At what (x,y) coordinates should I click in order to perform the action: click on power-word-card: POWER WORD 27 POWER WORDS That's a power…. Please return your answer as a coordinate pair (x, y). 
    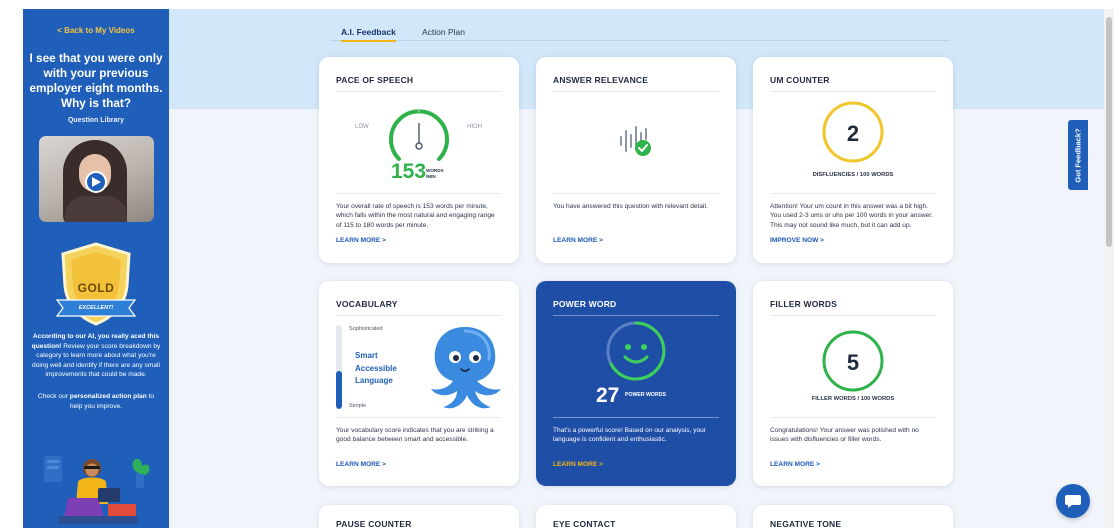
    Looking at the image, I should click on (636, 383).